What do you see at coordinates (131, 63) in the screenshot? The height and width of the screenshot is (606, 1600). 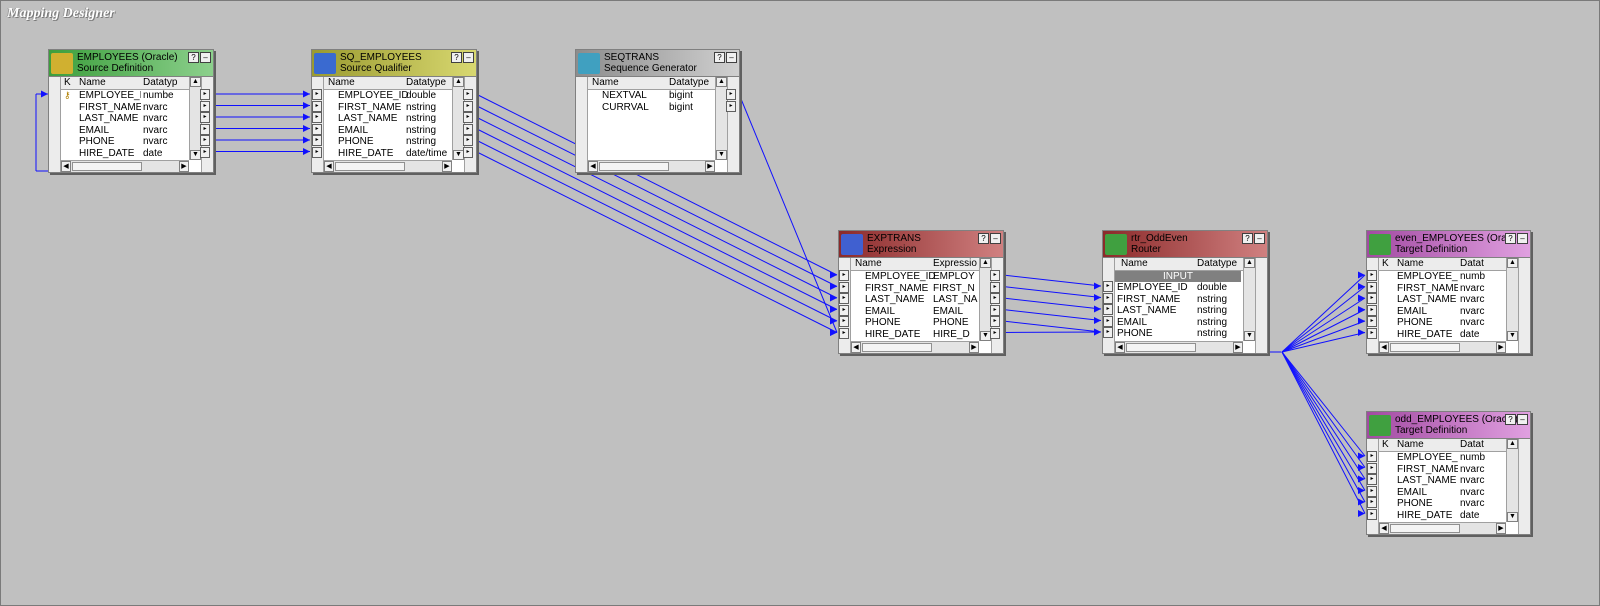 I see `transformation-header: EMPLOYEES (Oracle) Source Definition? –` at bounding box center [131, 63].